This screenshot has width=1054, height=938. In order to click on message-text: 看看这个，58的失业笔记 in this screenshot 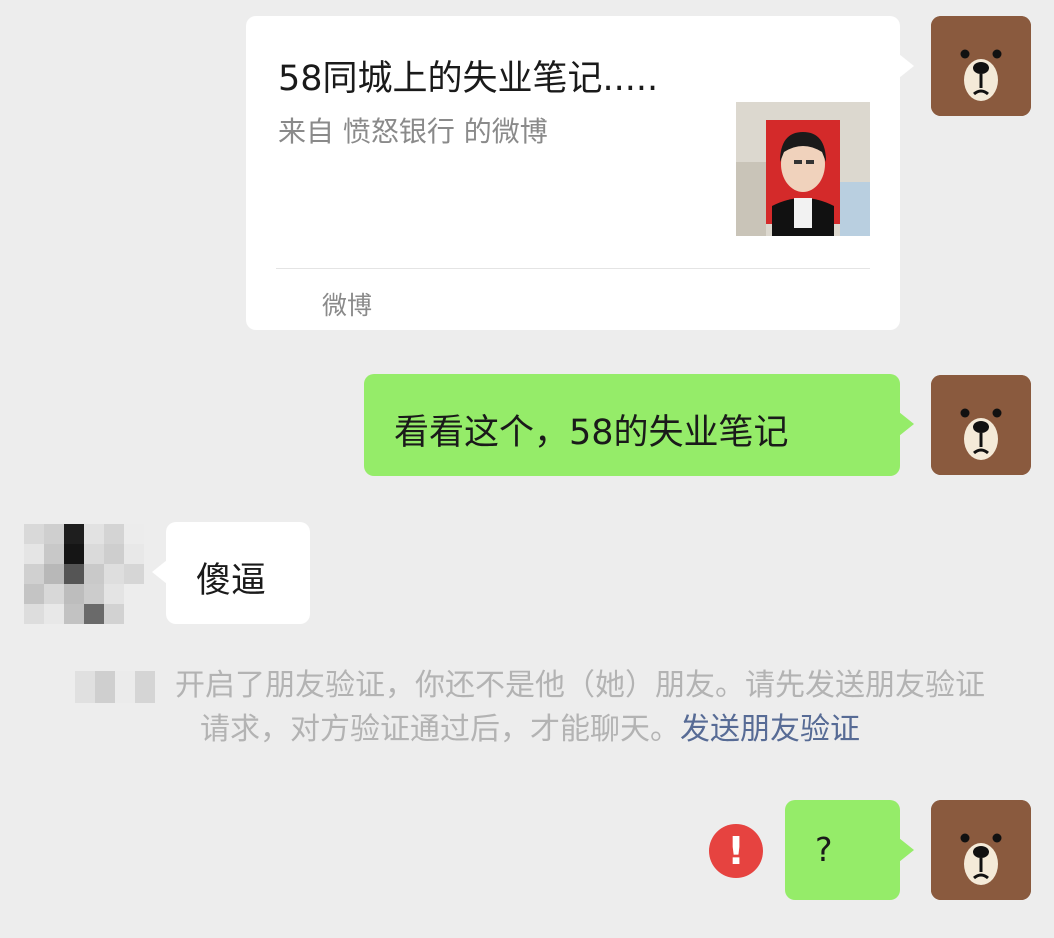, I will do `click(591, 433)`.